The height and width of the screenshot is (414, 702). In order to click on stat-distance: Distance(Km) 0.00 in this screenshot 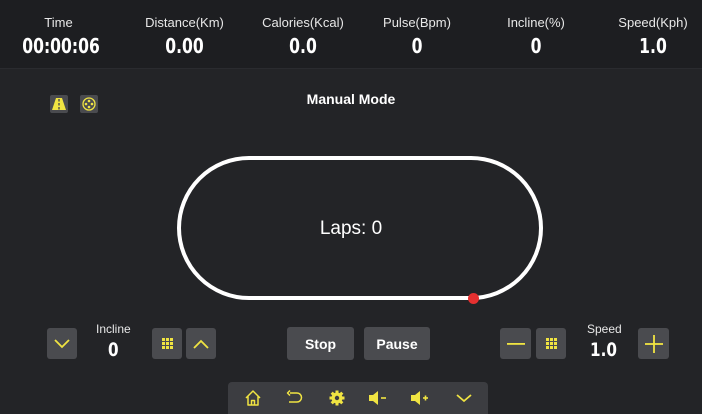, I will do `click(184, 34)`.